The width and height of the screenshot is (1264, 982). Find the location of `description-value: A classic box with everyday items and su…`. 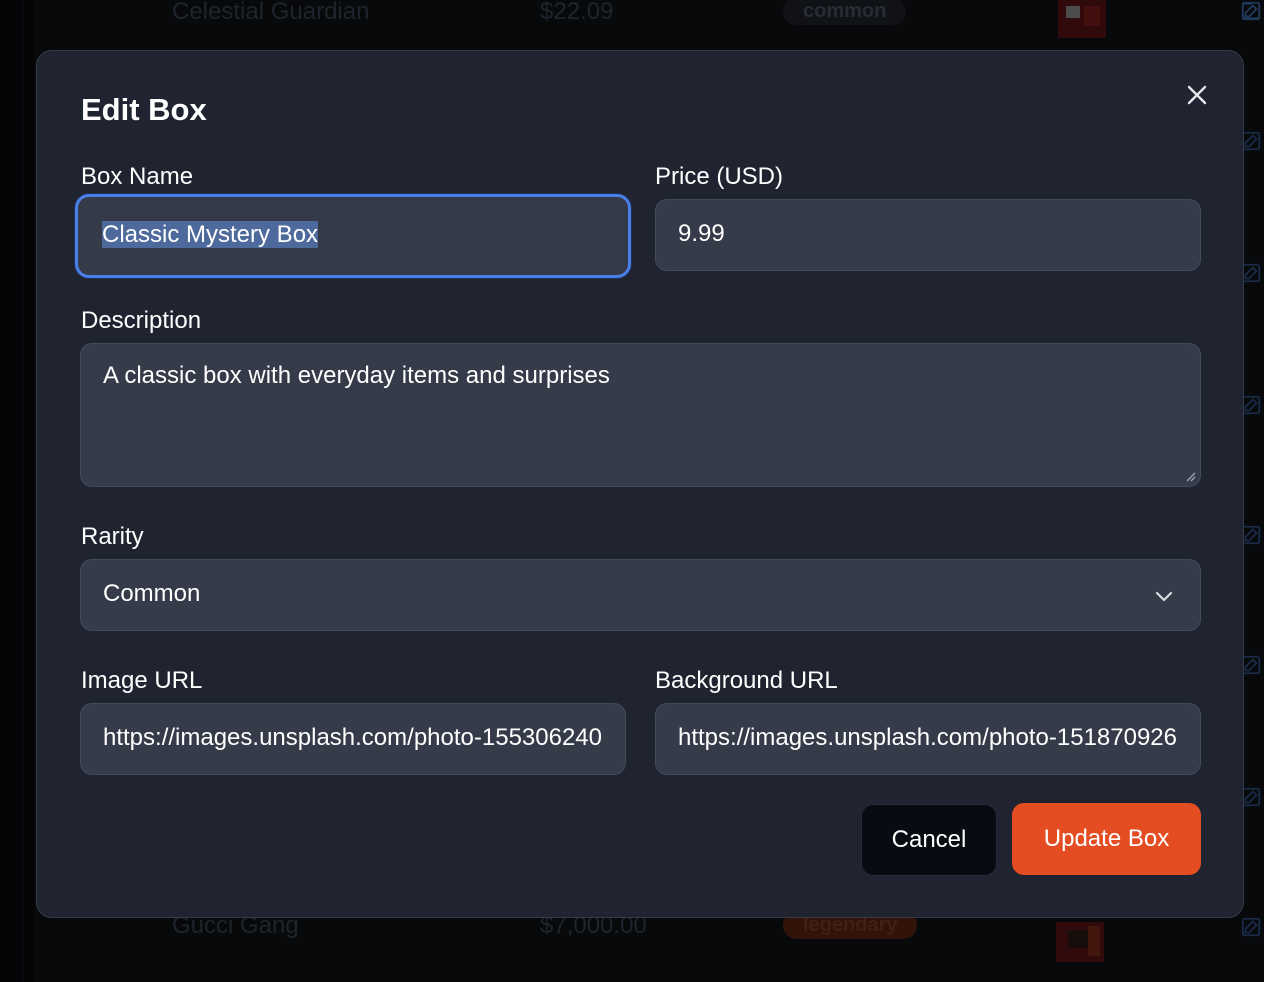

description-value: A classic box with everyday items and su… is located at coordinates (356, 375).